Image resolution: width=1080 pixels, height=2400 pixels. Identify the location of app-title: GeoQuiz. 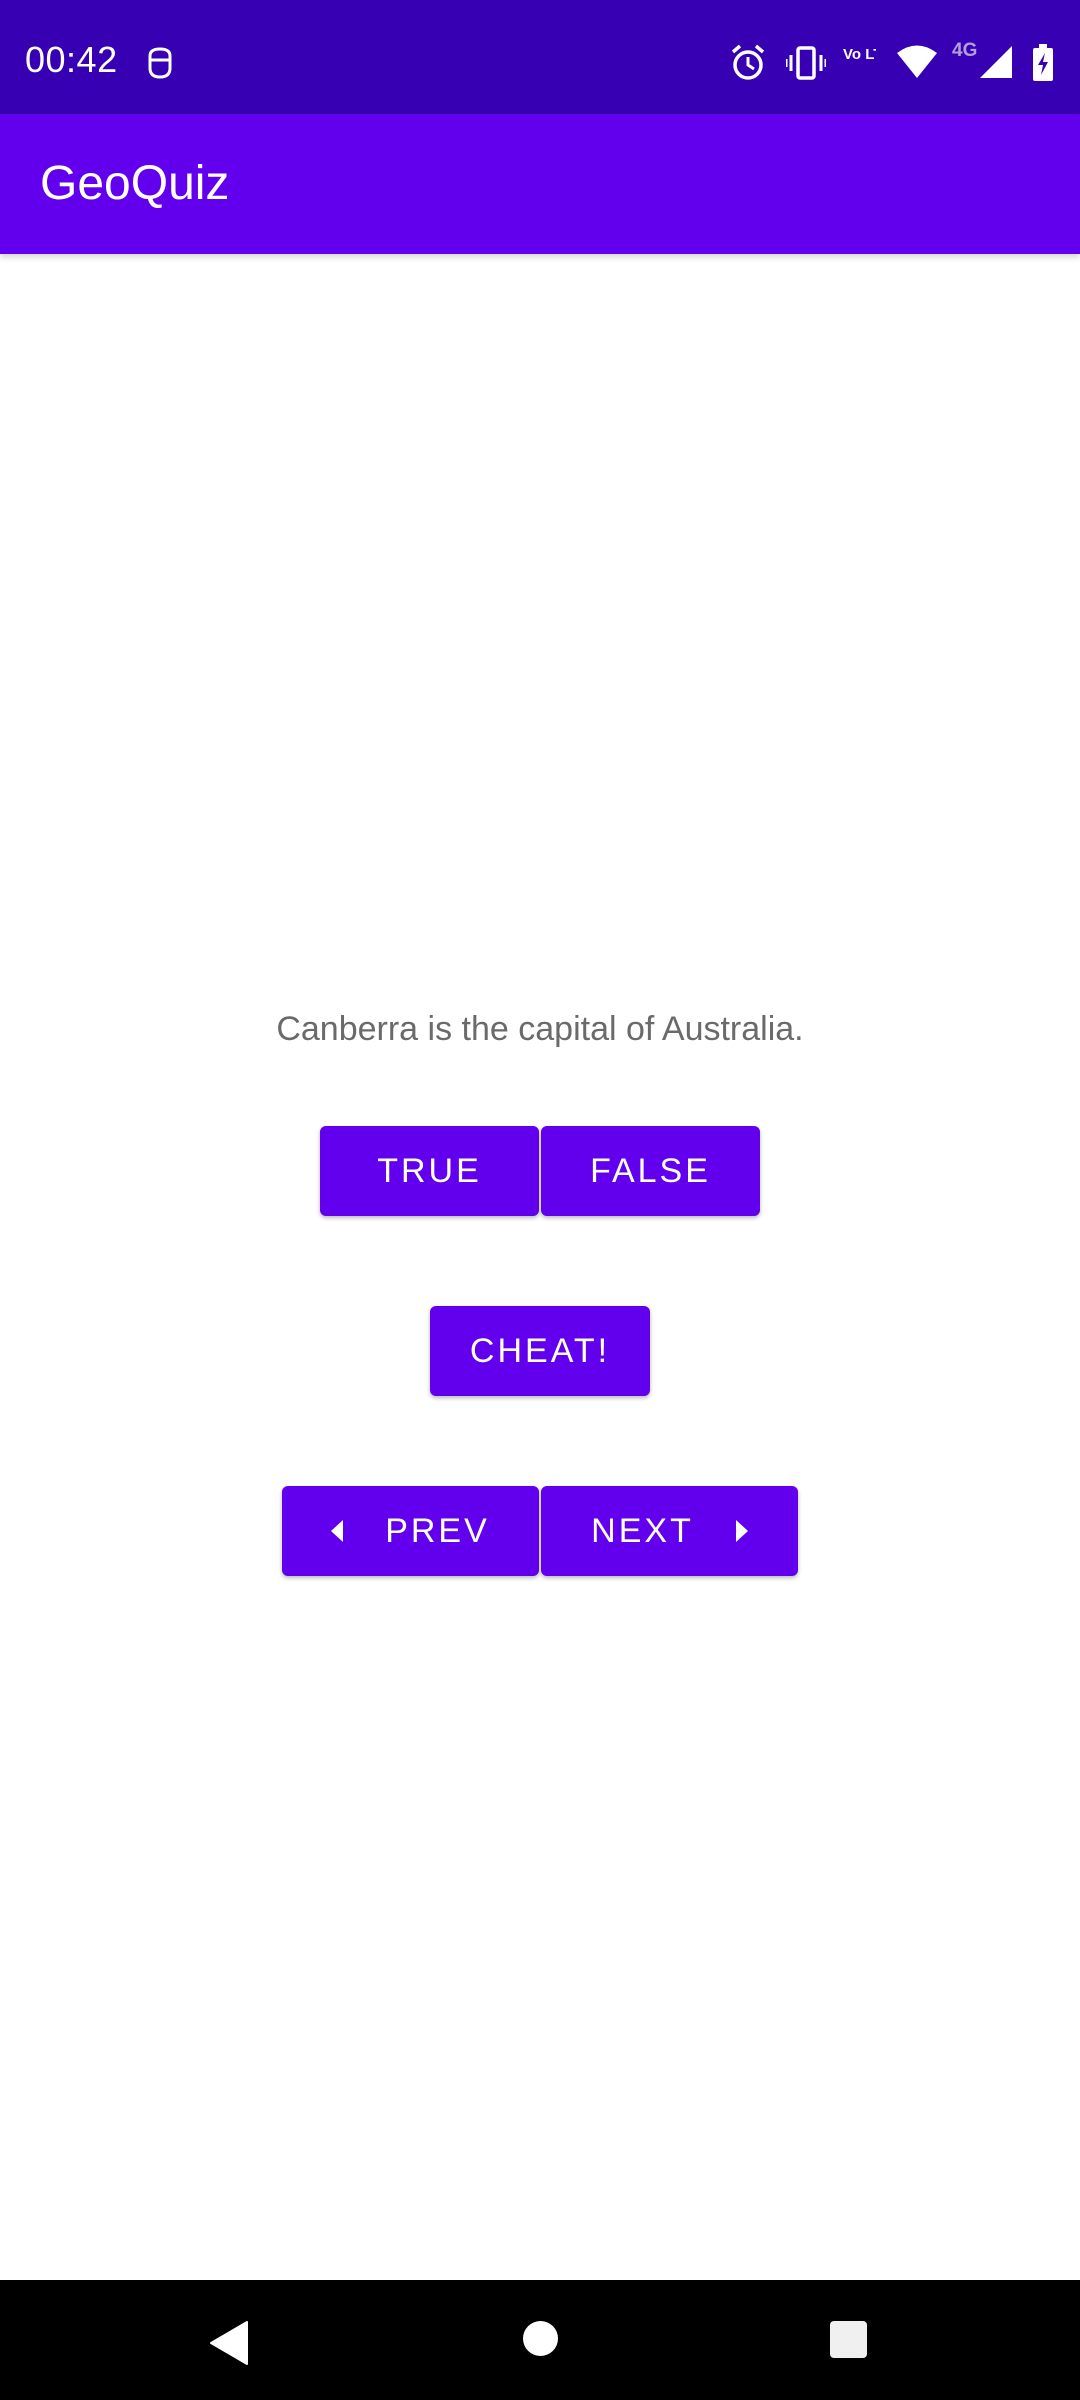
(135, 183).